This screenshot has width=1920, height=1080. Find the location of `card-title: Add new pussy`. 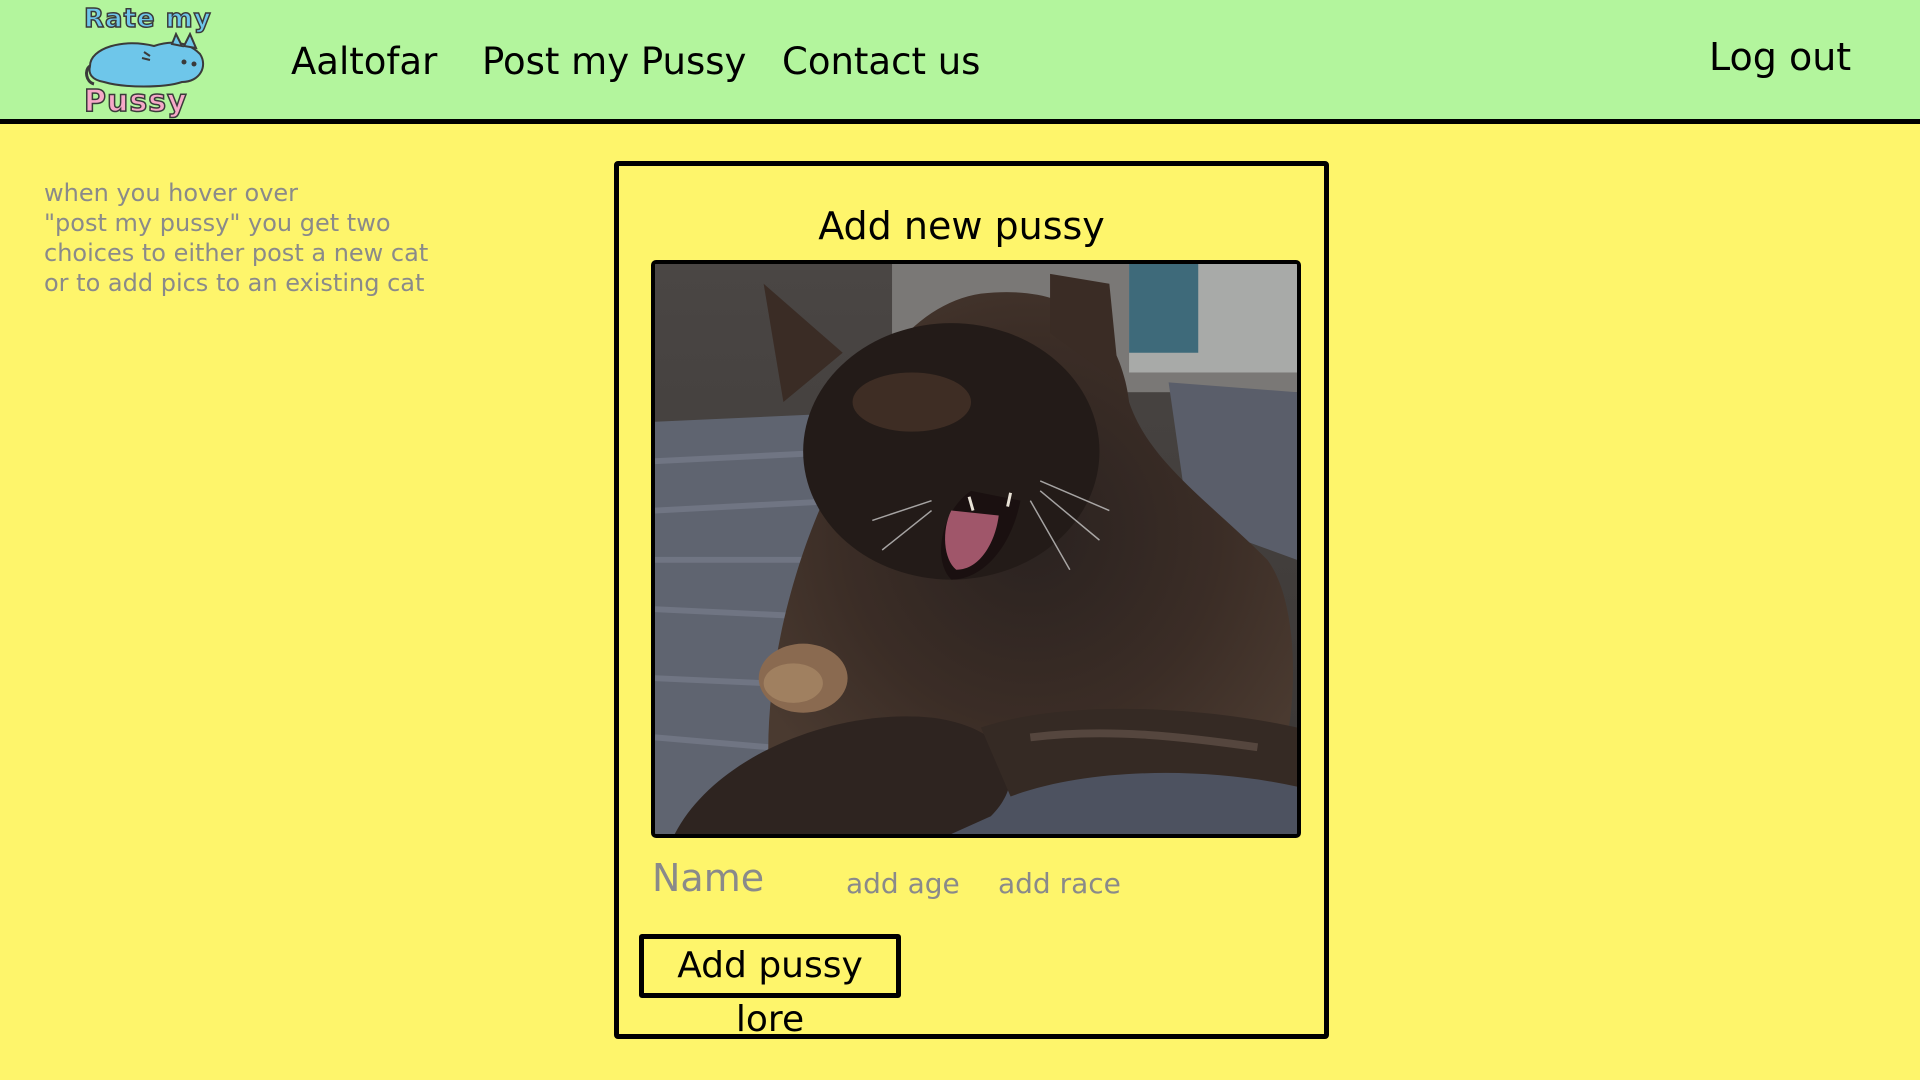

card-title: Add new pussy is located at coordinates (971, 226).